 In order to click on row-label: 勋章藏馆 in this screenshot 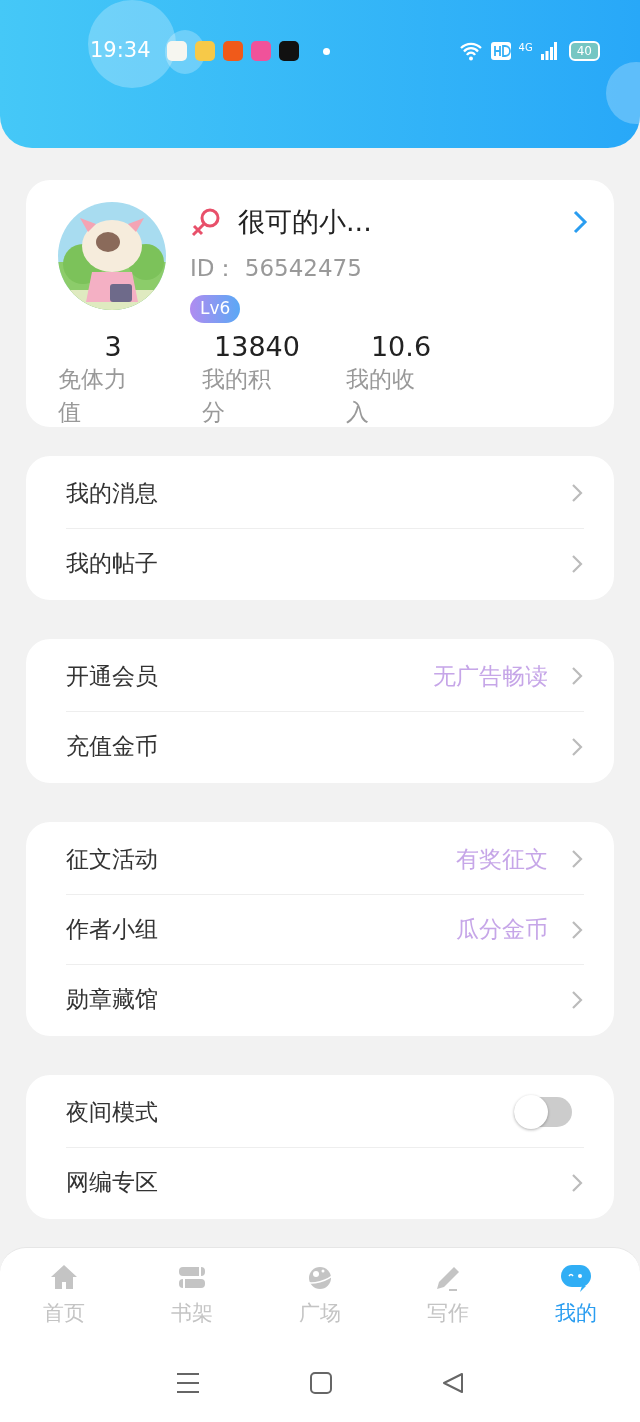, I will do `click(112, 1000)`.